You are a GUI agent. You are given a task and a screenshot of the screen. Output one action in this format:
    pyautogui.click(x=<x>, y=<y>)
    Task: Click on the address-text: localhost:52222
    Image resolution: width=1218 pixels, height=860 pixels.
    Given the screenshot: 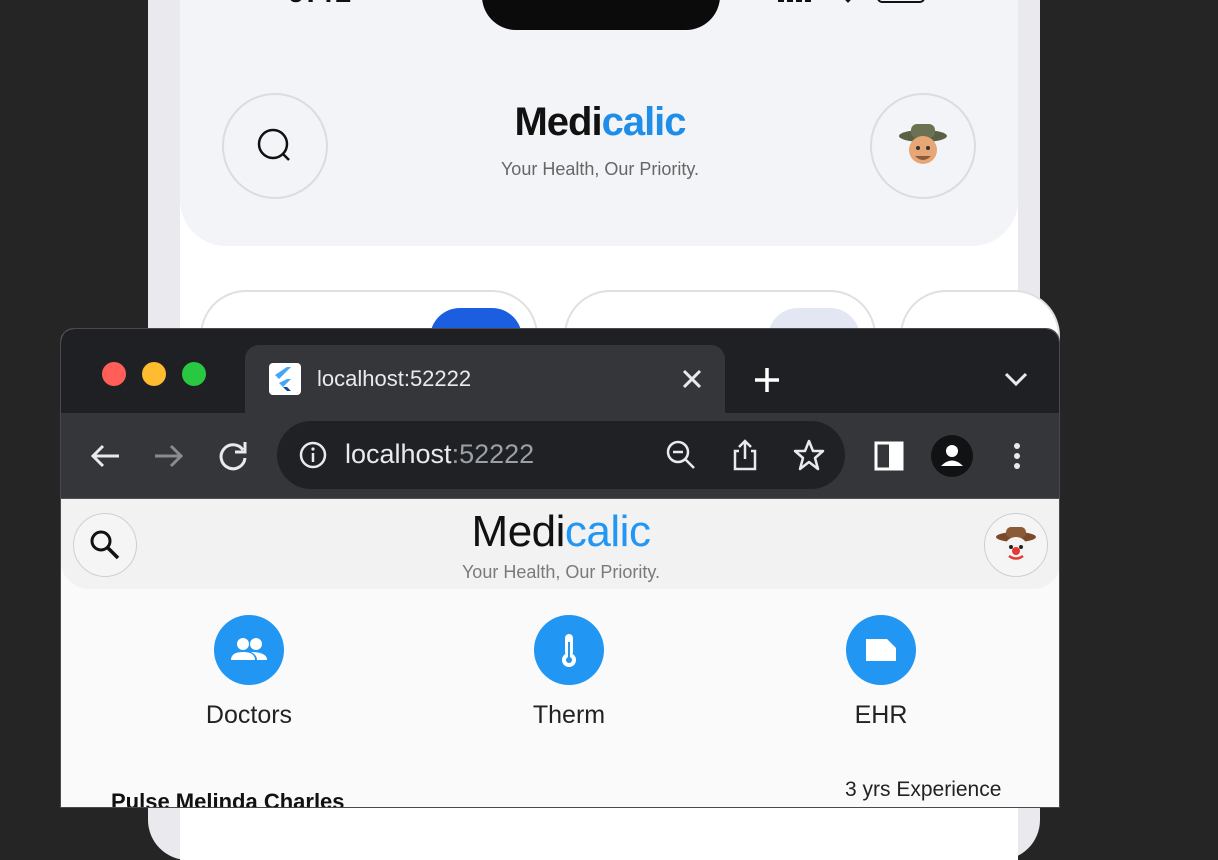 What is the action you would take?
    pyautogui.click(x=439, y=454)
    